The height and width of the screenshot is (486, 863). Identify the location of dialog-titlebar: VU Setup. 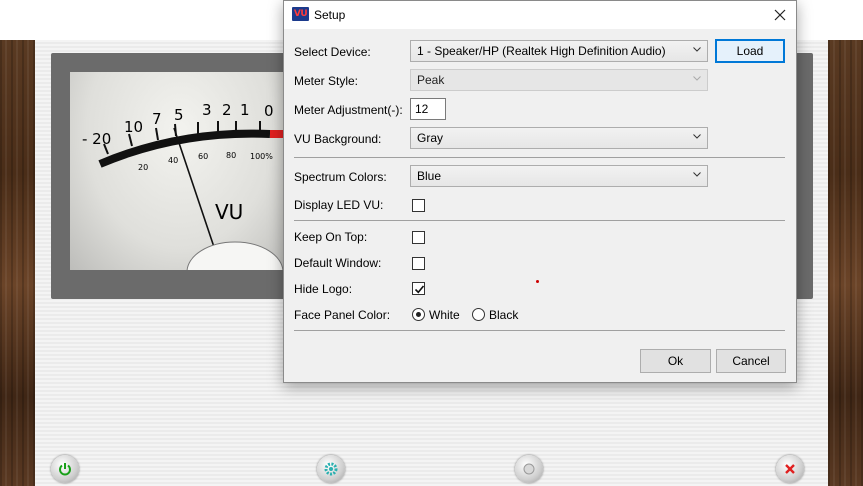
(540, 15).